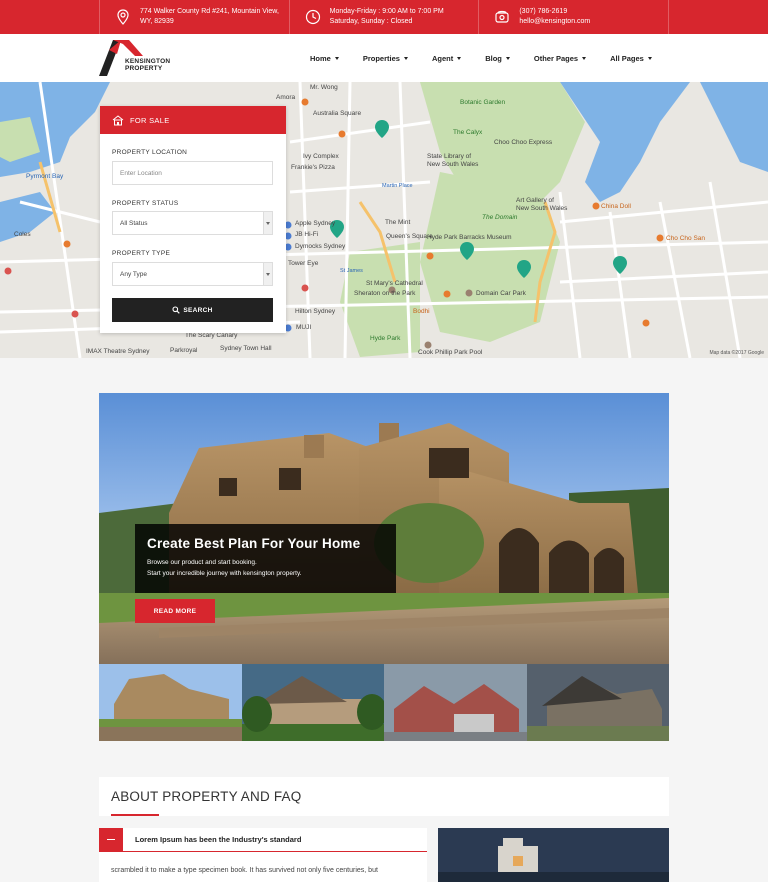 Image resolution: width=768 pixels, height=882 pixels. What do you see at coordinates (554, 22) in the screenshot?
I see `email-address: hello@kensington.com` at bounding box center [554, 22].